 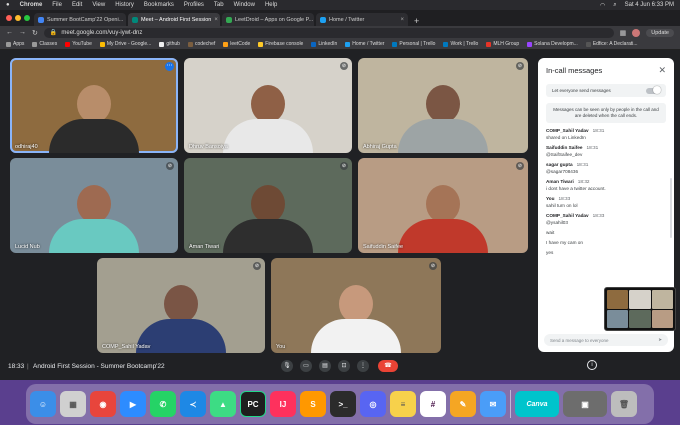 What do you see at coordinates (253, 404) in the screenshot?
I see `pycharm-icon: PC` at bounding box center [253, 404].